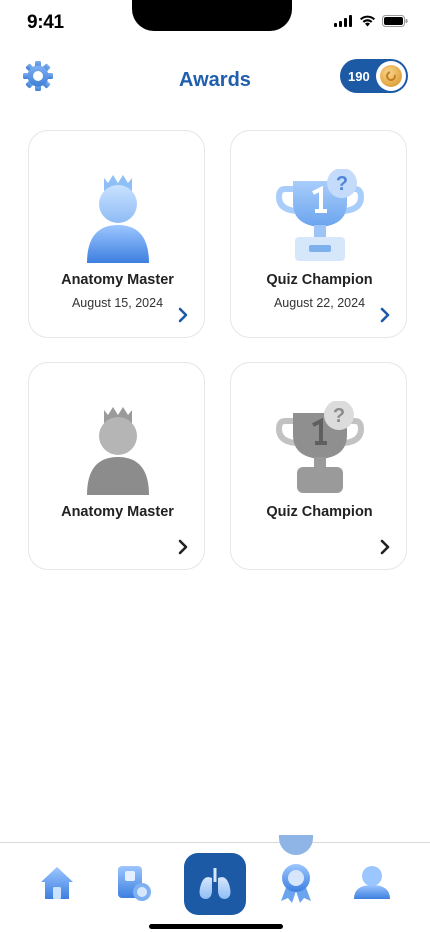 This screenshot has width=430, height=932. What do you see at coordinates (319, 215) in the screenshot?
I see `quiz-champion-trophy-icon: ?` at bounding box center [319, 215].